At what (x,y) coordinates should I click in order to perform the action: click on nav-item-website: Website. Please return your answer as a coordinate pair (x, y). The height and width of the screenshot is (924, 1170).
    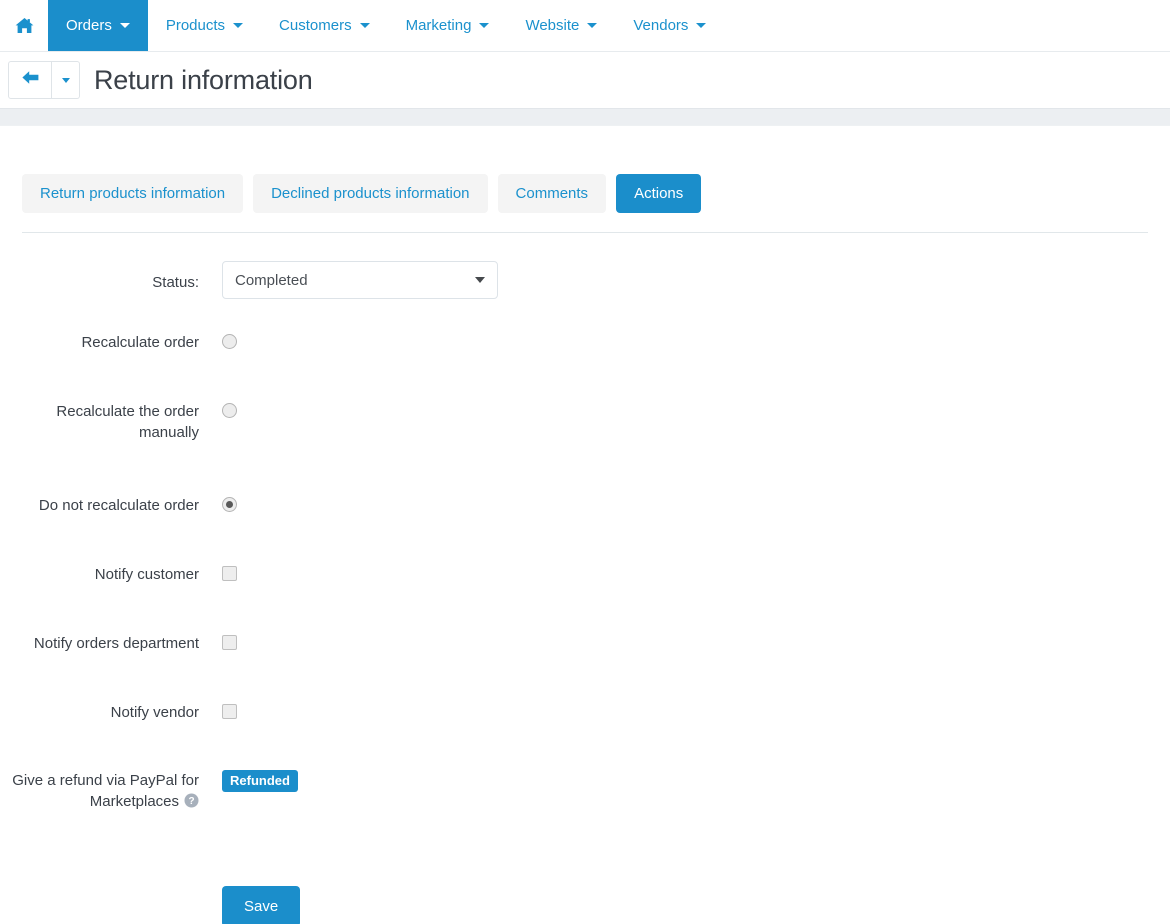
    Looking at the image, I should click on (561, 25).